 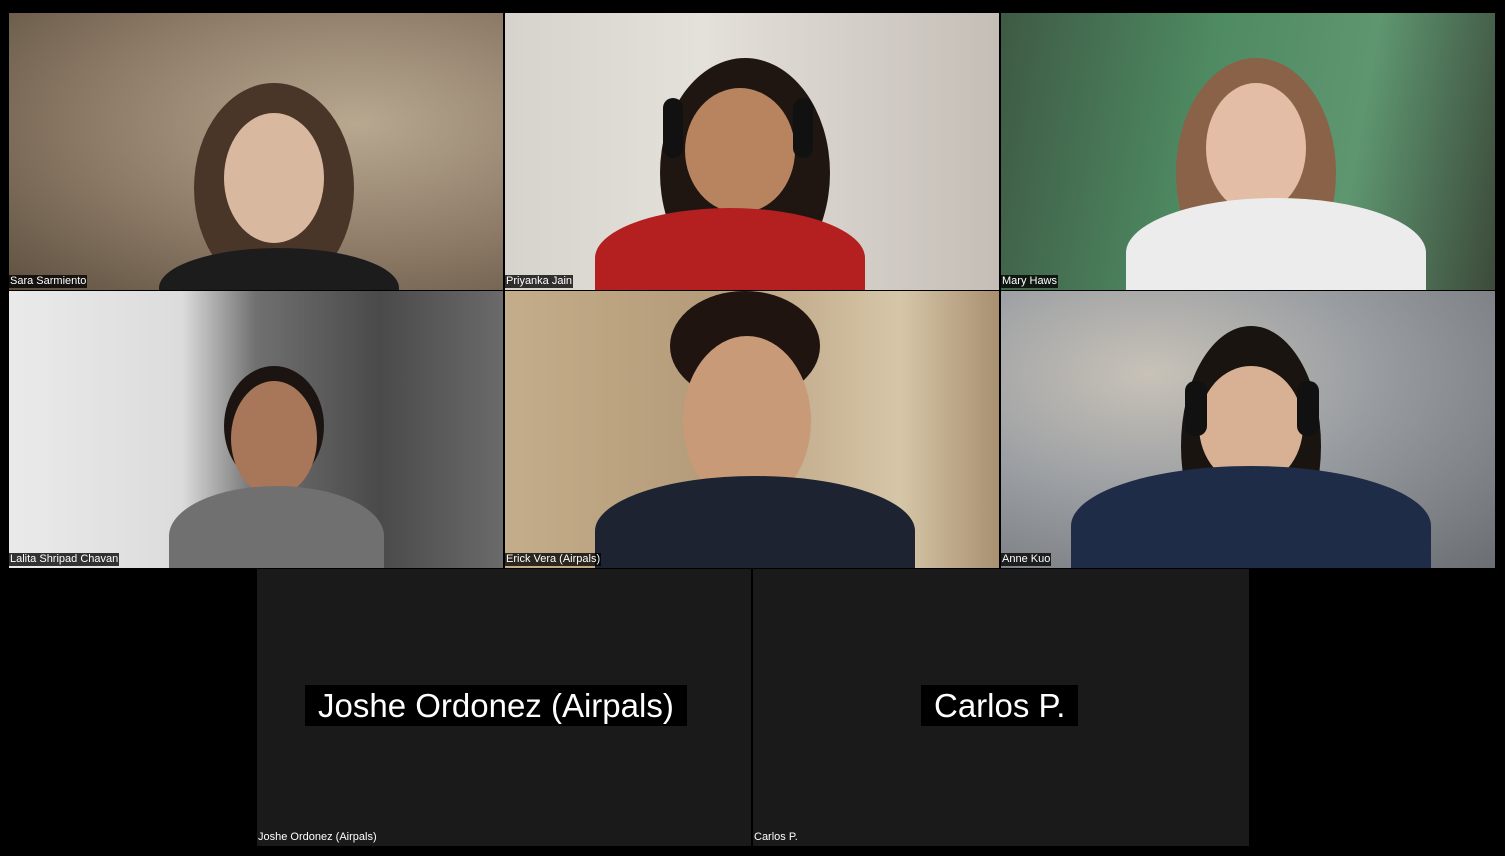 I want to click on participant-name-label: Erick Vera (Airpals), so click(x=553, y=559).